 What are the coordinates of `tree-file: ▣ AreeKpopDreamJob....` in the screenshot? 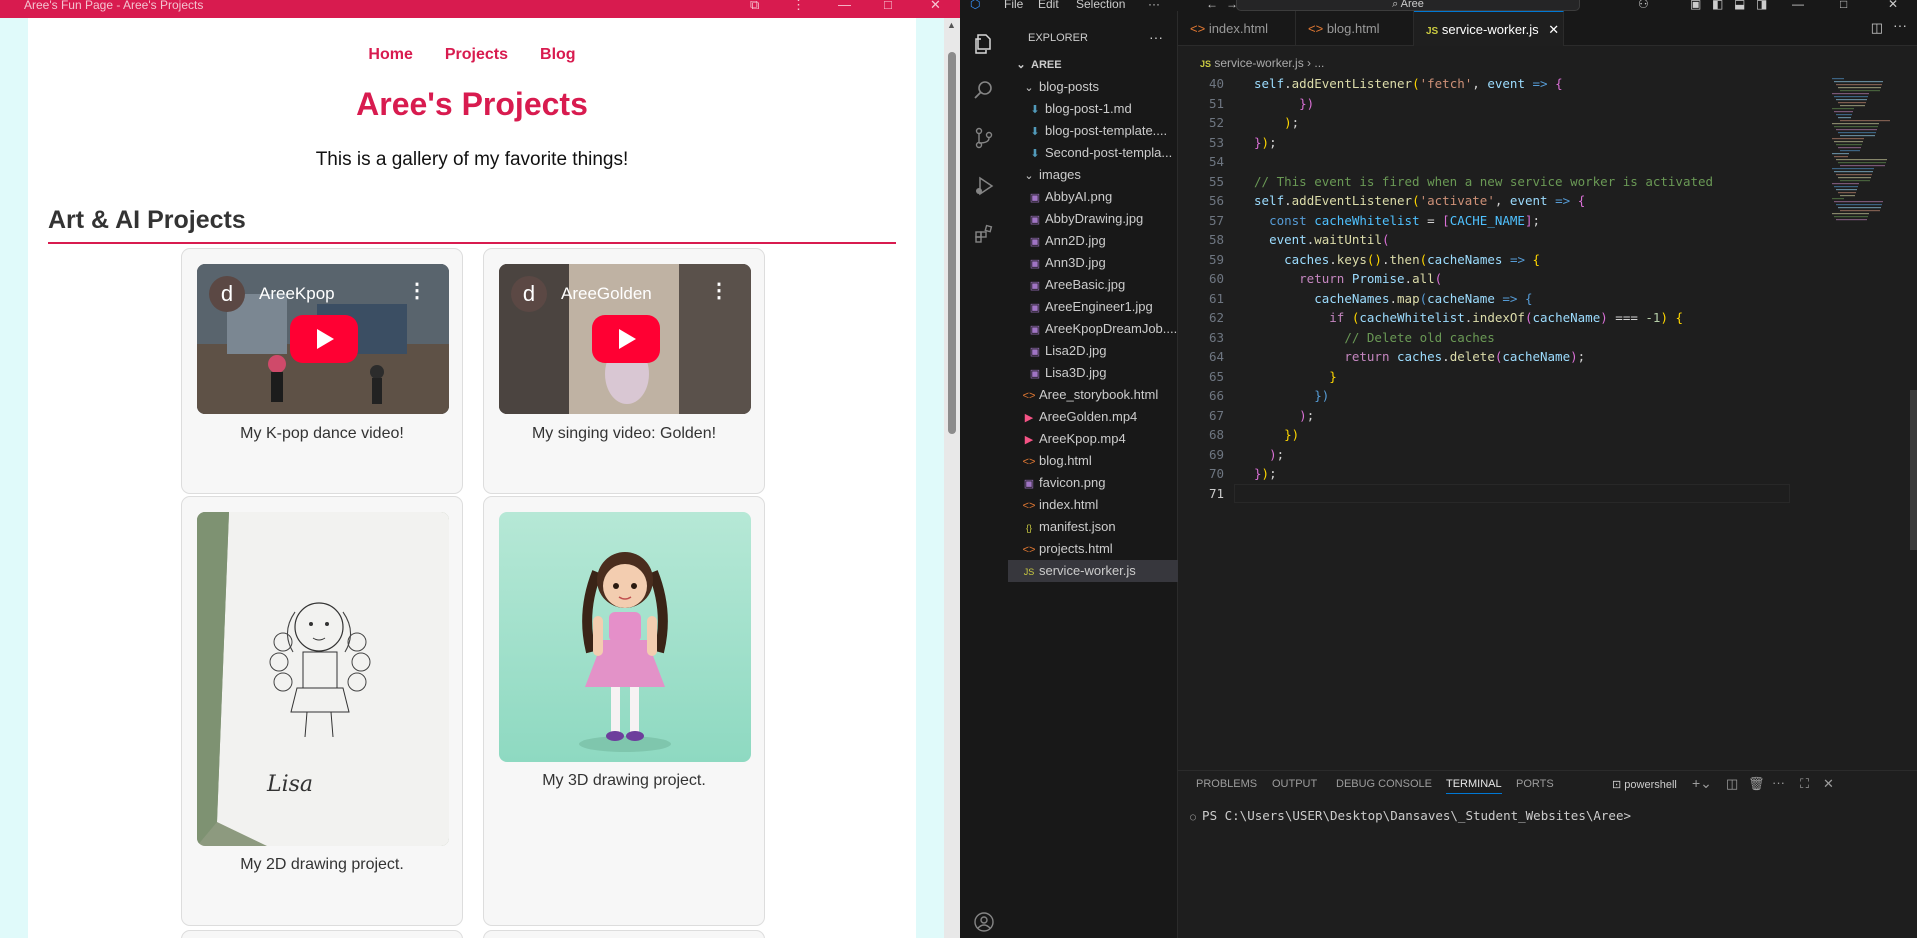 It's located at (1093, 329).